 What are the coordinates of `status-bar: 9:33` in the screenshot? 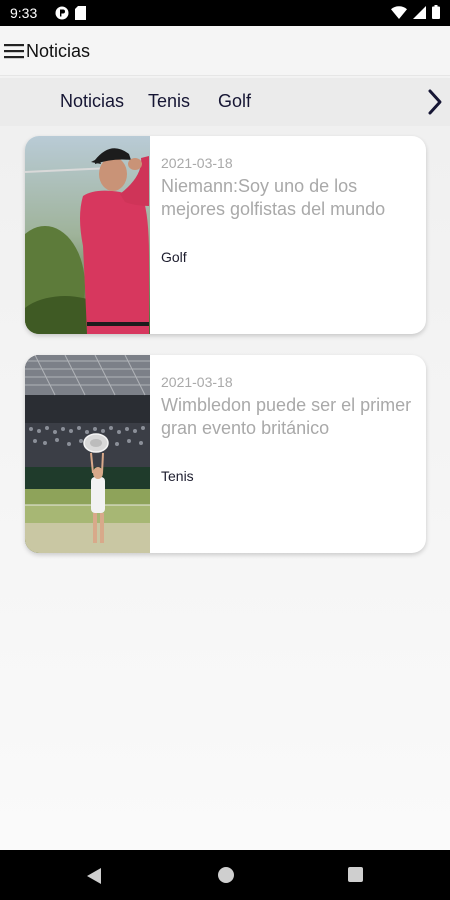 It's located at (225, 13).